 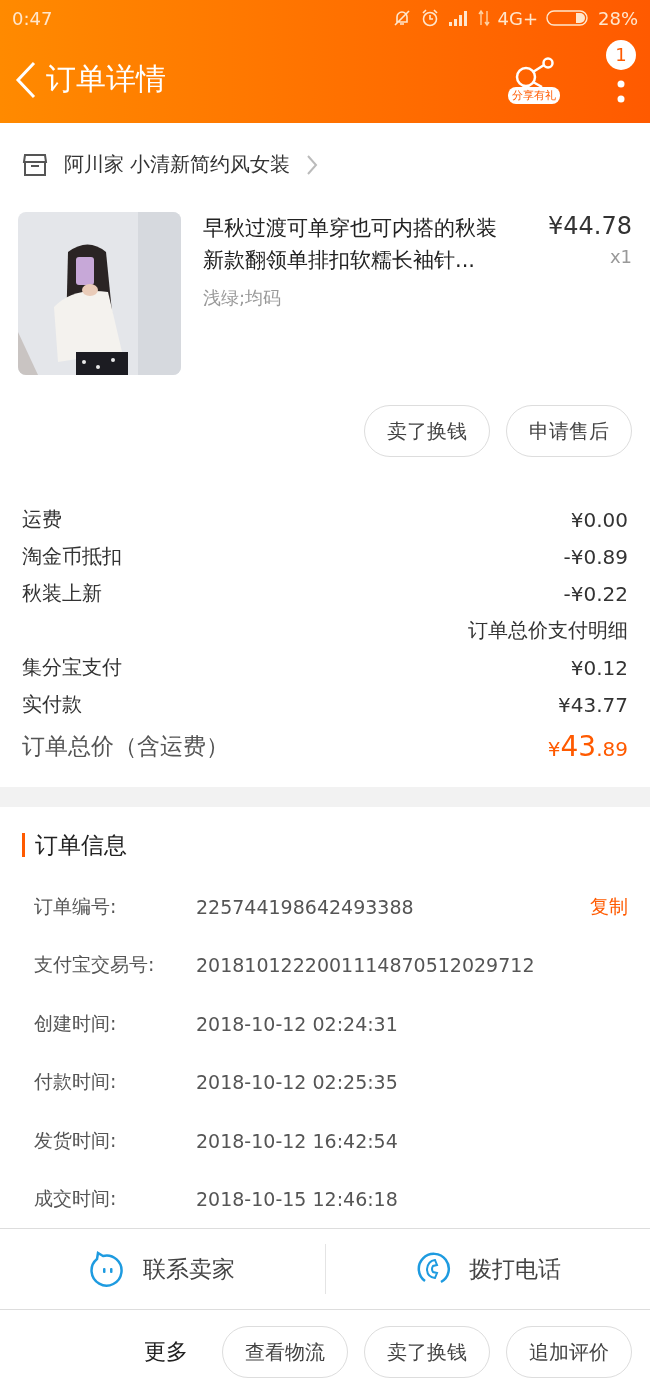 I want to click on chat-icon, so click(x=107, y=1269).